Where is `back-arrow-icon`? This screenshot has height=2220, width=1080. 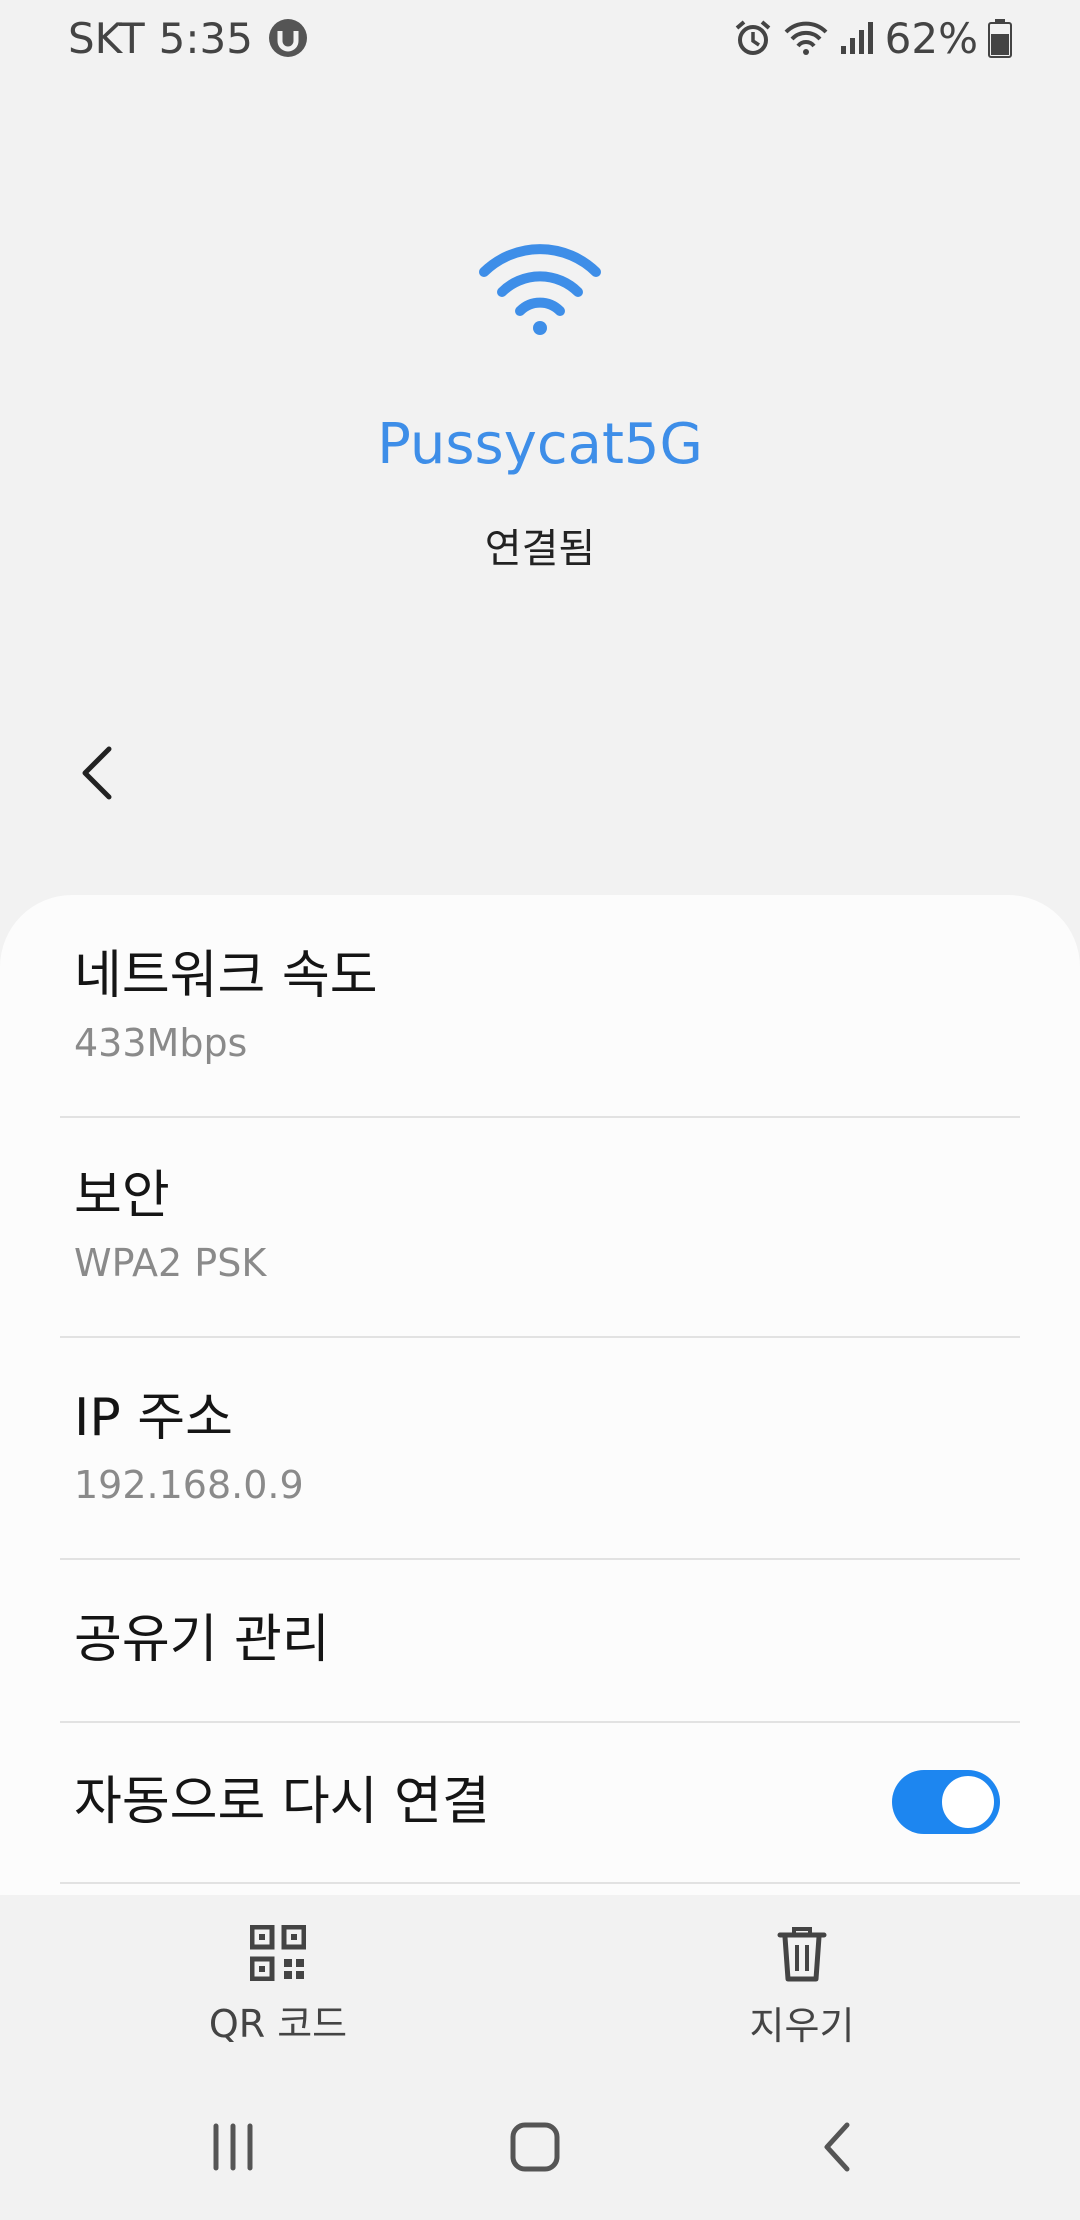 back-arrow-icon is located at coordinates (837, 2147).